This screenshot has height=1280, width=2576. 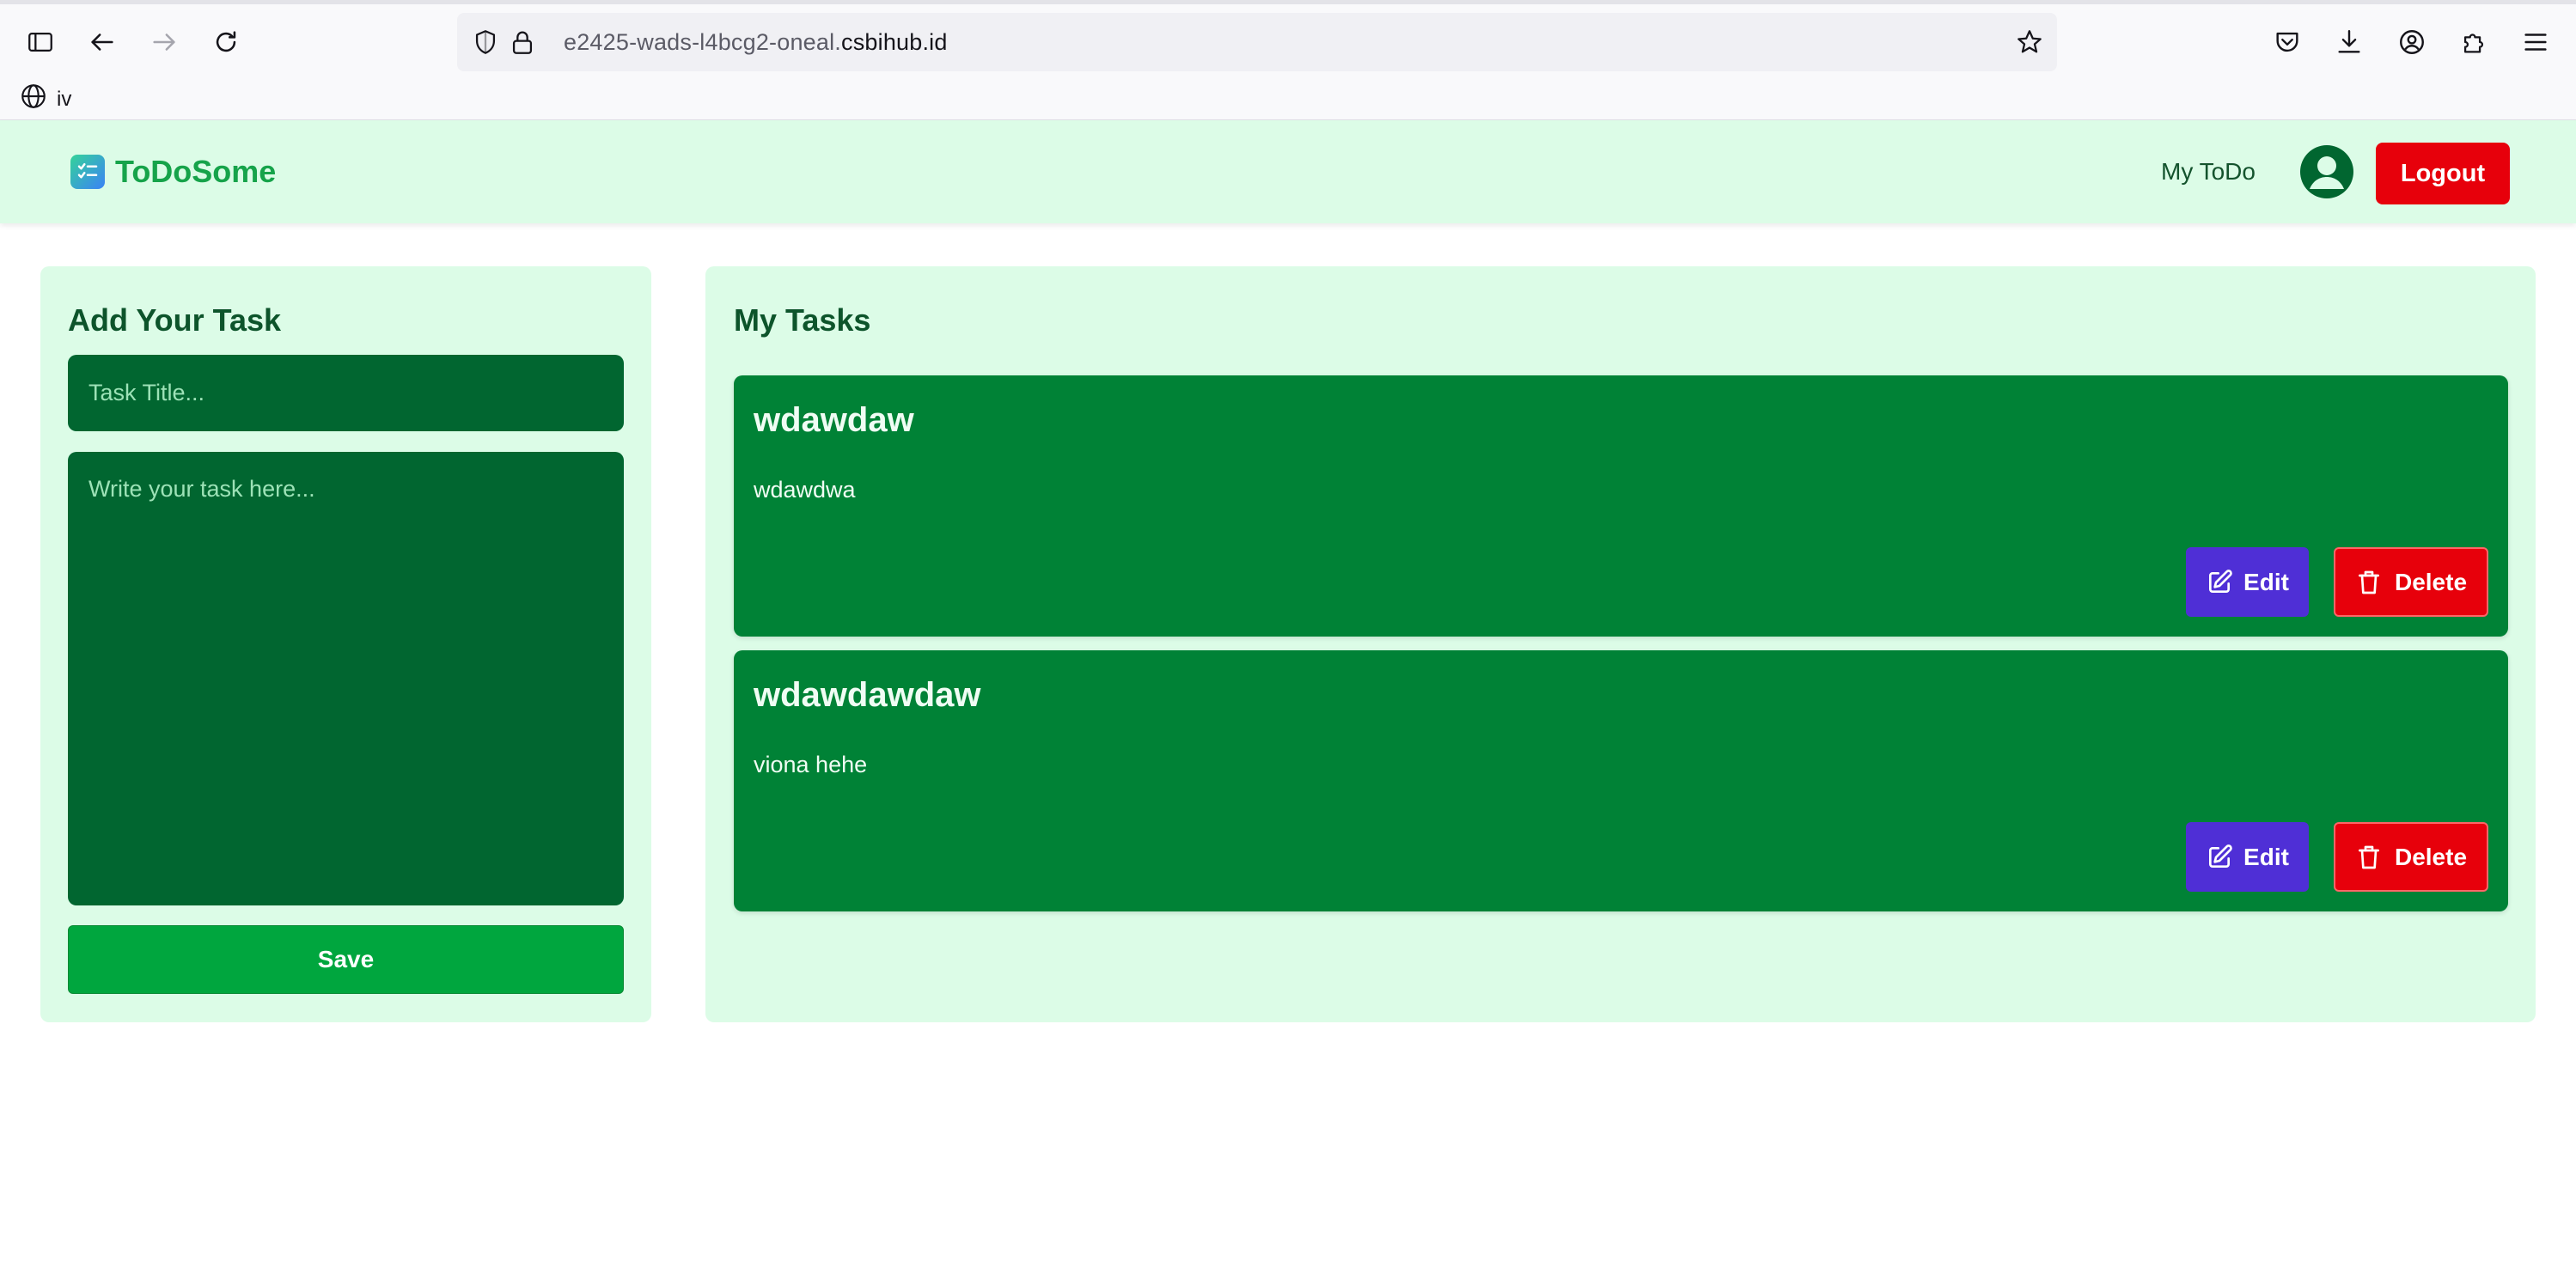 I want to click on bookmark-label: iv, so click(x=64, y=99).